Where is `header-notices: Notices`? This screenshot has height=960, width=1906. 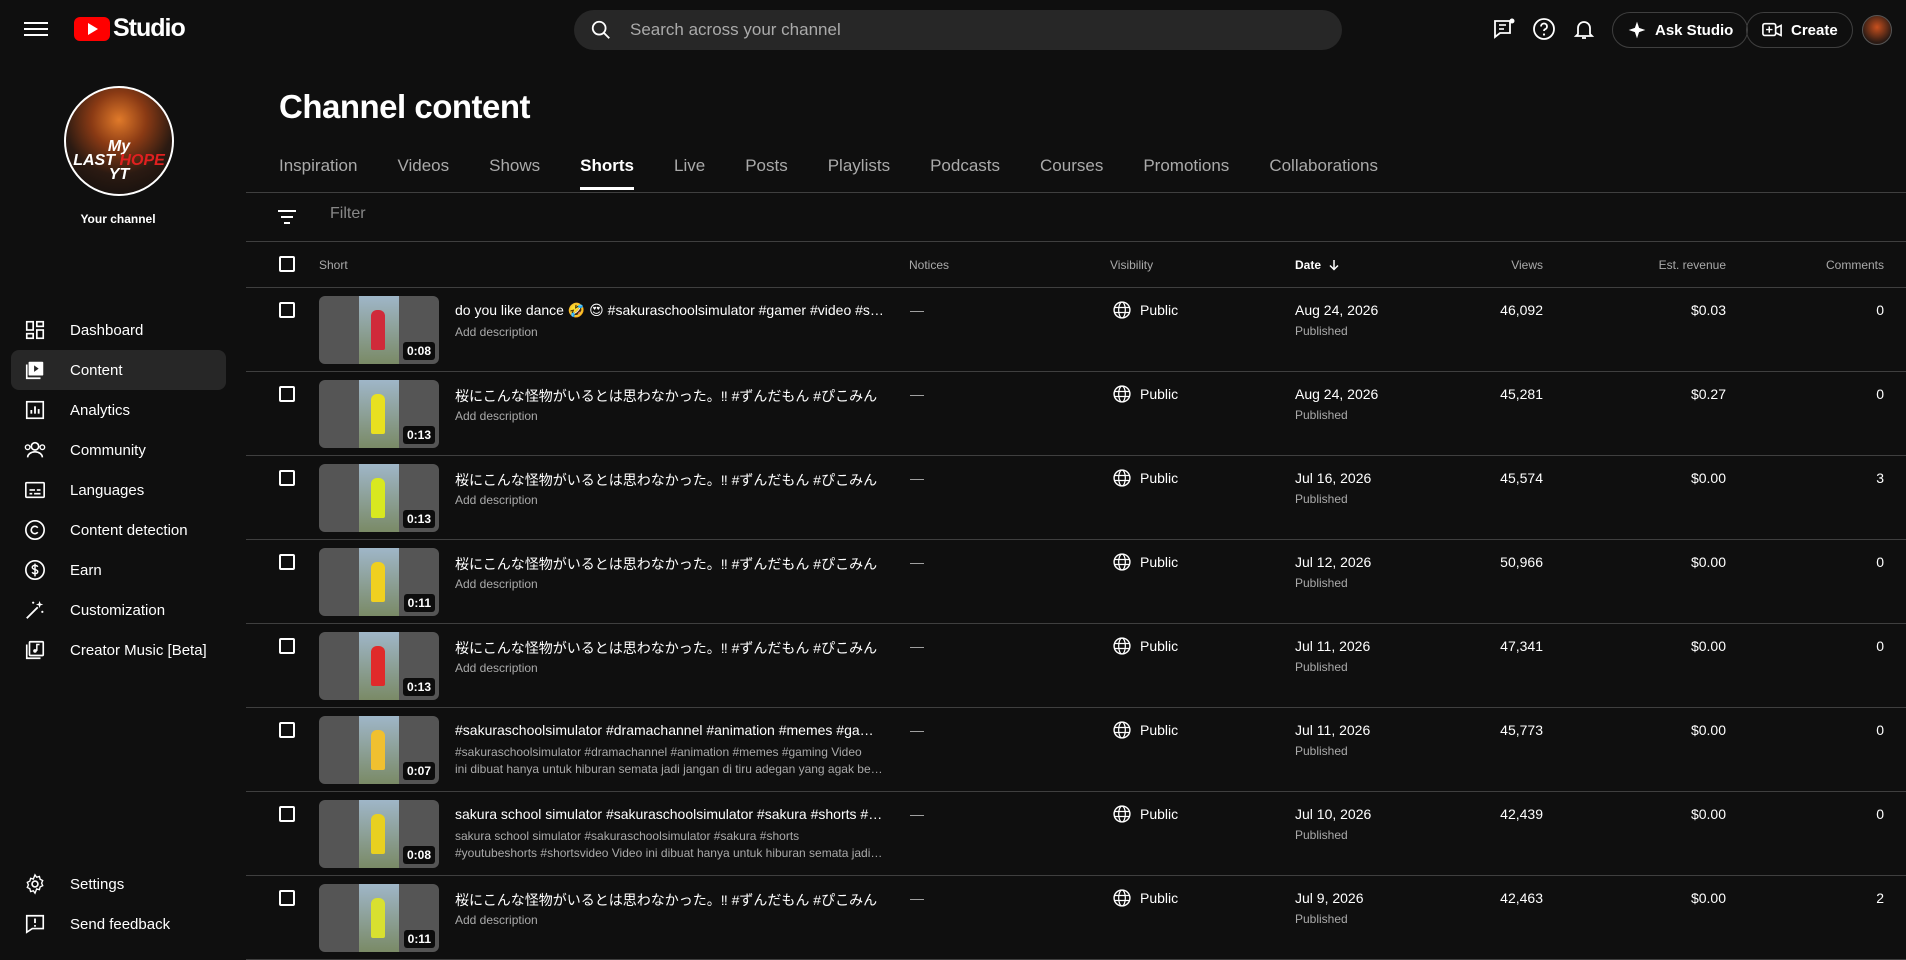 header-notices: Notices is located at coordinates (929, 265).